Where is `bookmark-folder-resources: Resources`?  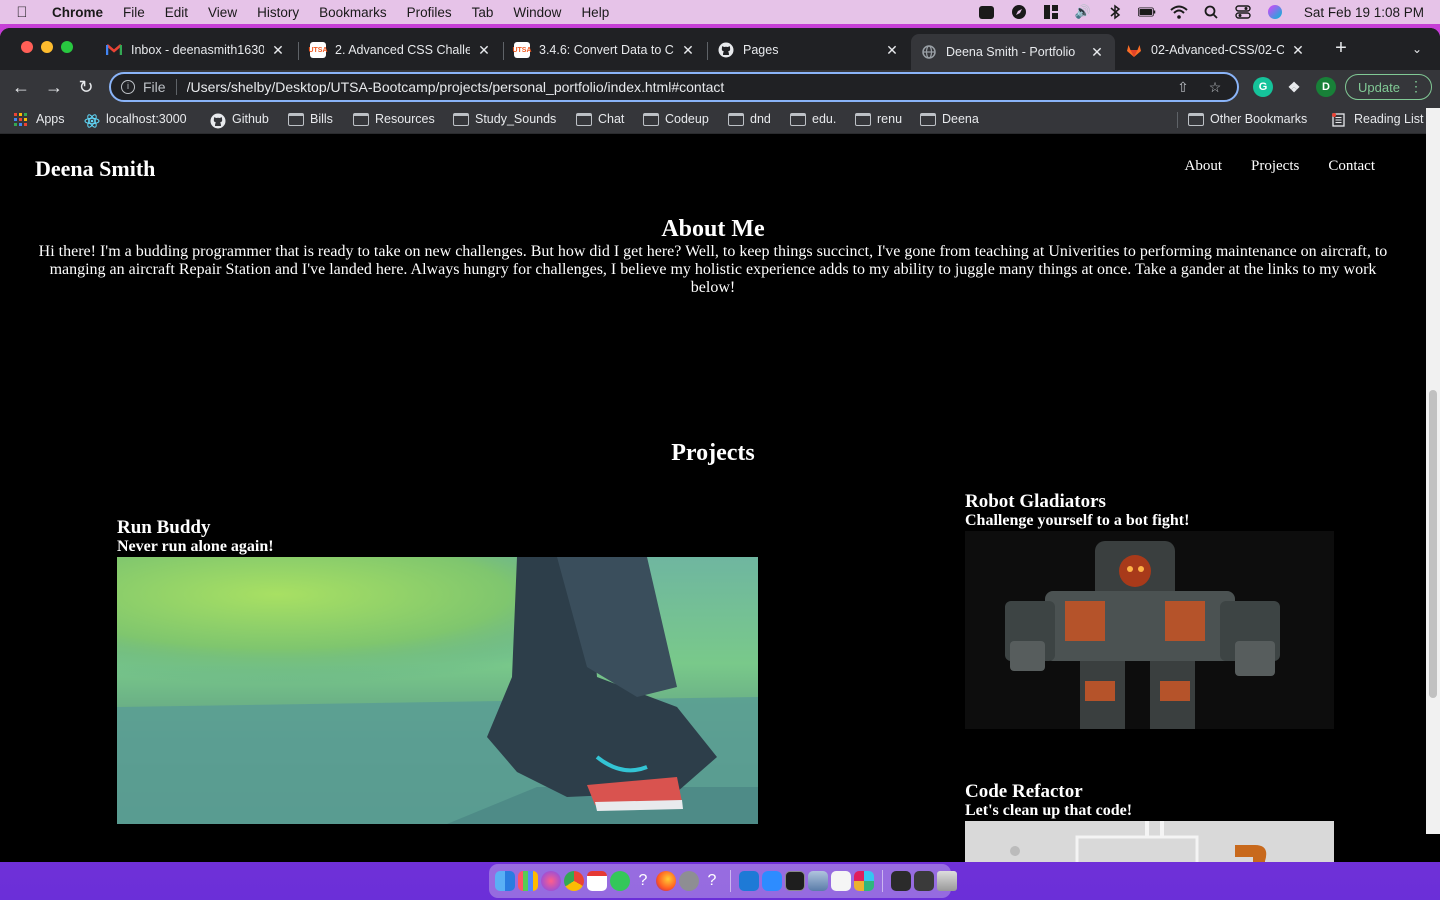
bookmark-folder-resources: Resources is located at coordinates (394, 119).